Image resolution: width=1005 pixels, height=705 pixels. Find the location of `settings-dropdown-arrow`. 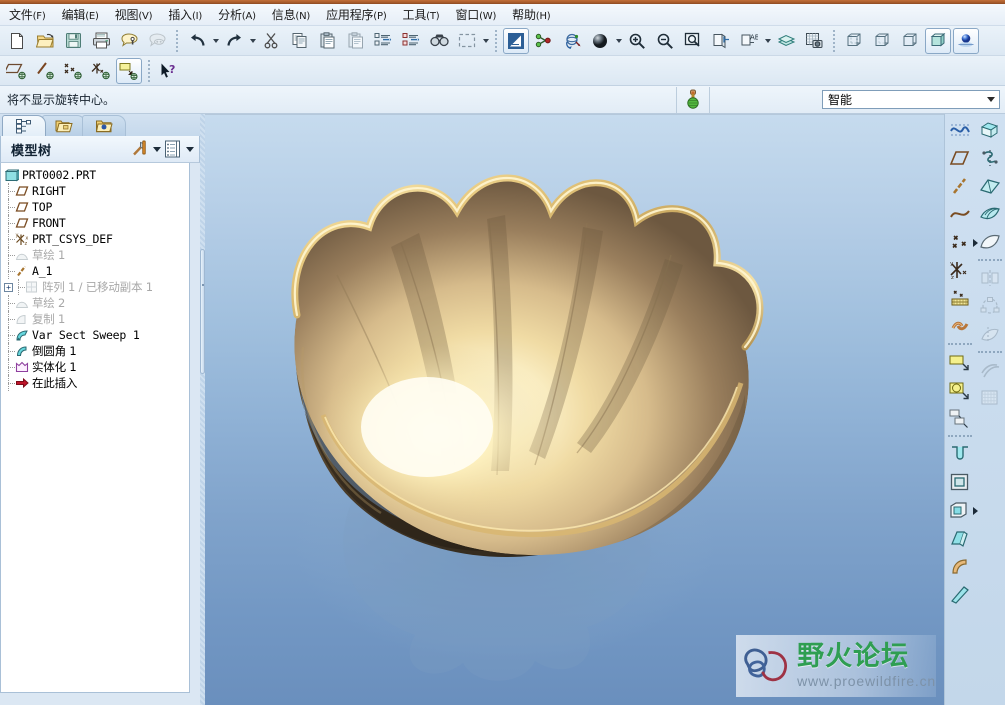

settings-dropdown-arrow is located at coordinates (156, 149).